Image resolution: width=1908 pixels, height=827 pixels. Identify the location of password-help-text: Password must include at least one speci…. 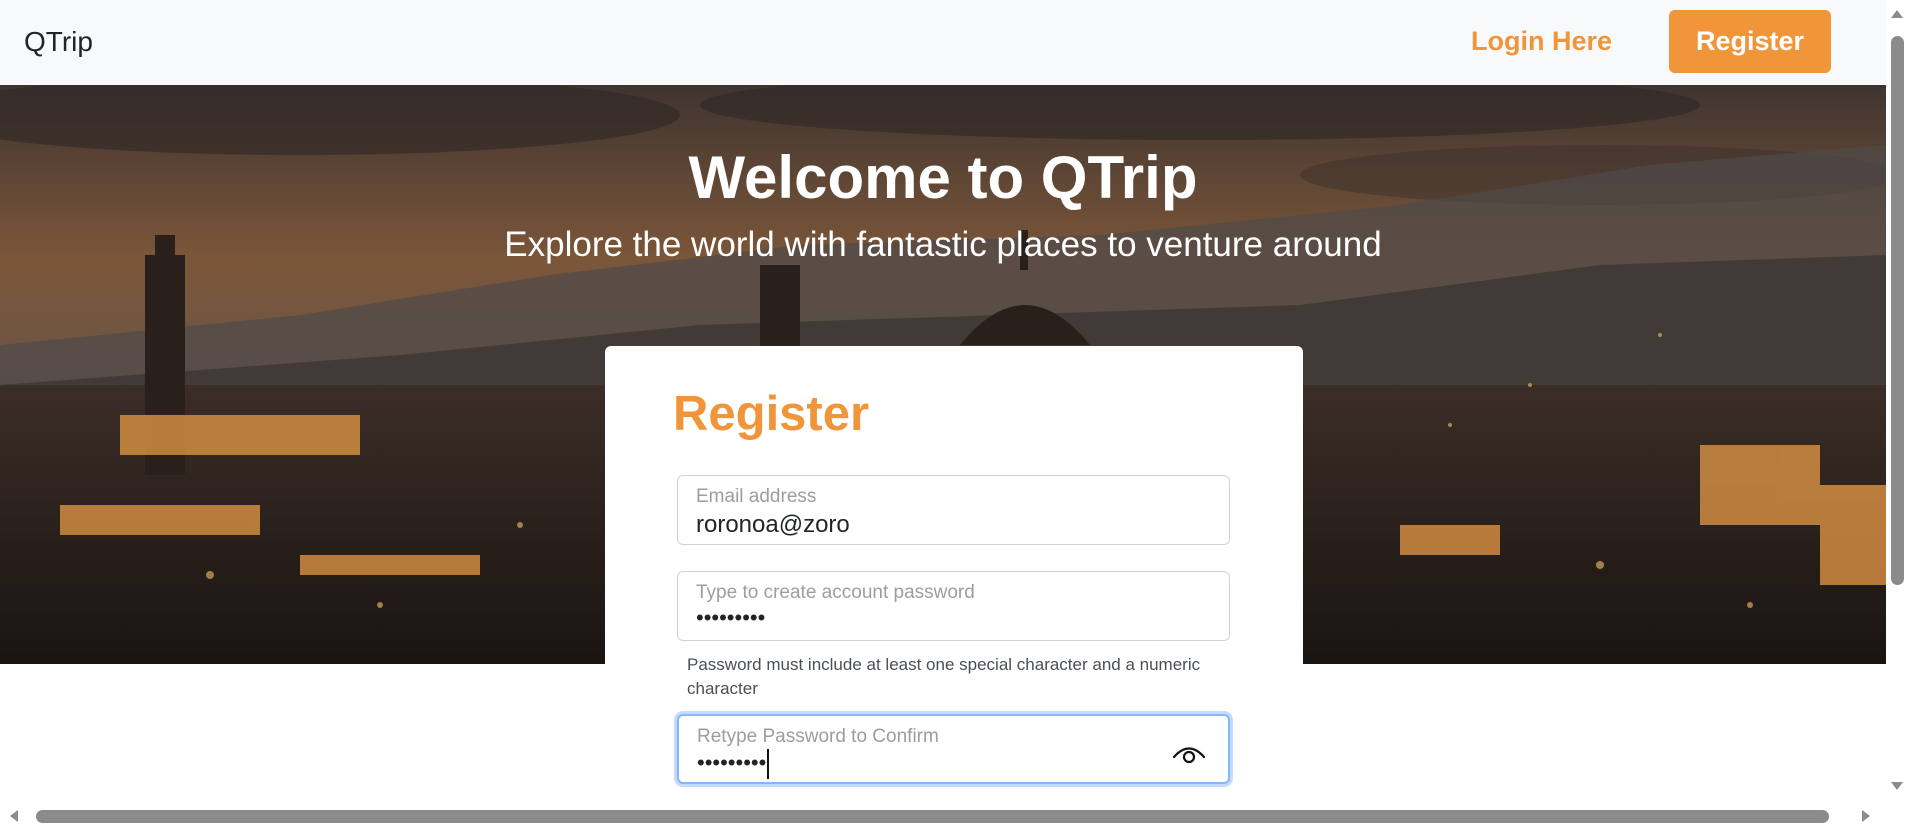
(944, 676).